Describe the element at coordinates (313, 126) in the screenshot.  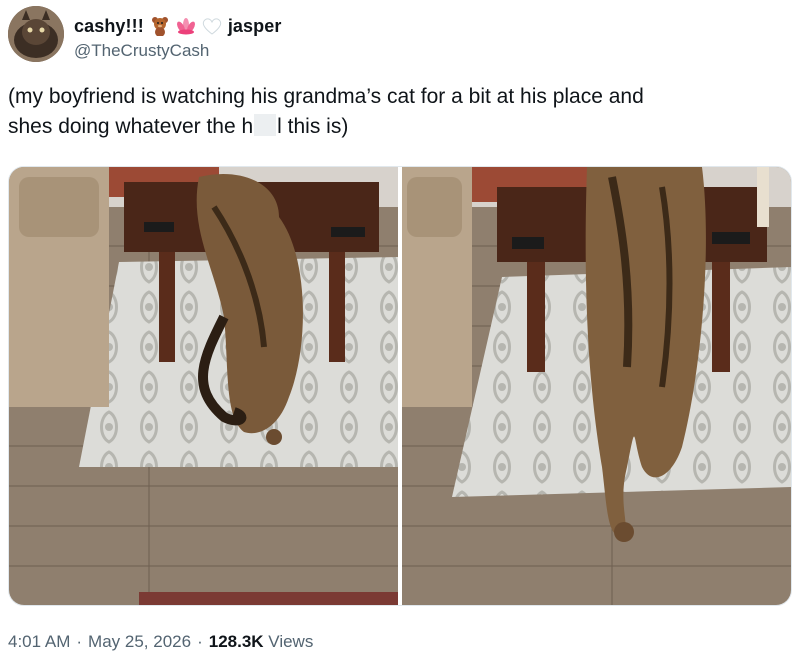
I see `tweet-text-line-2-end: l this is)` at that location.